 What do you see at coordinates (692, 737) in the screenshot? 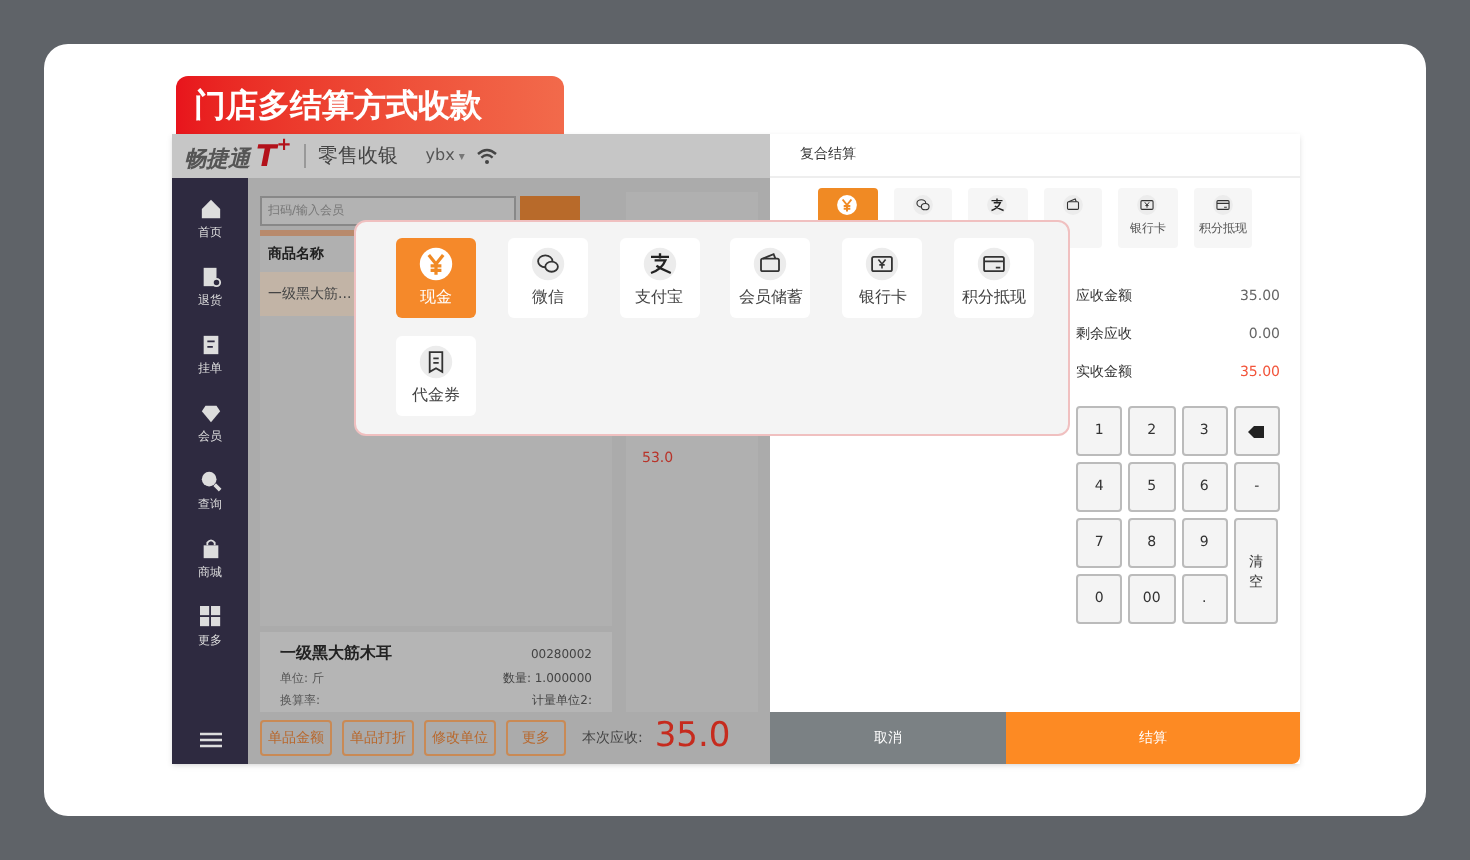
I see `due-amount: 35.0` at bounding box center [692, 737].